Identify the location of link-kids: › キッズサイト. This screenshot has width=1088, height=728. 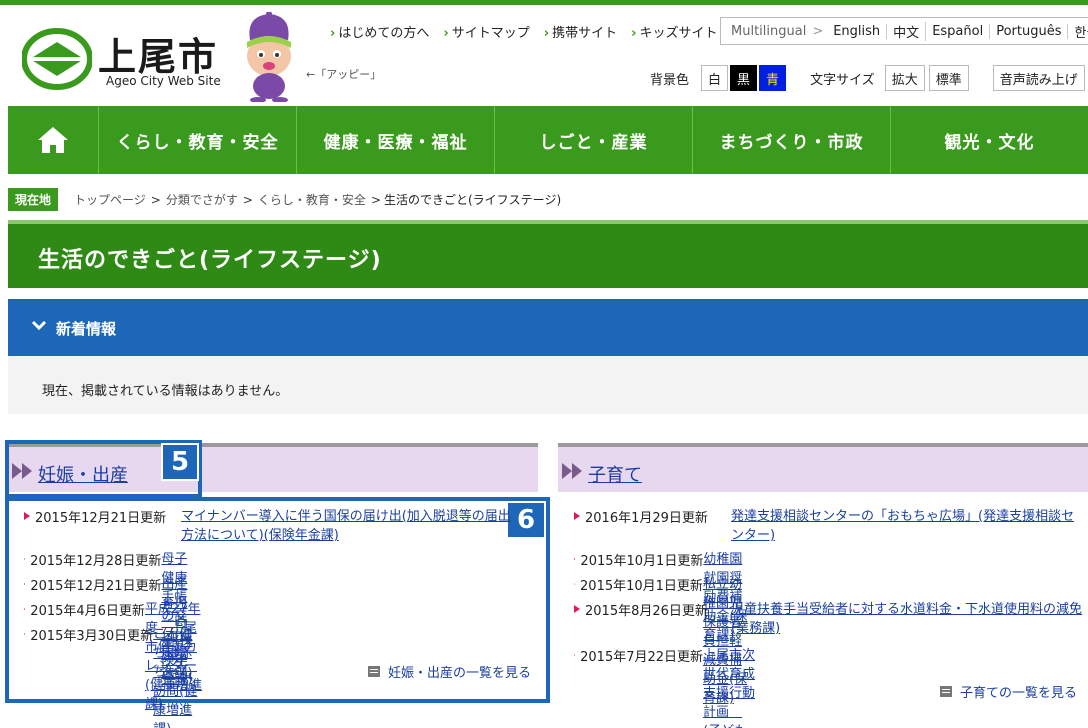
(674, 31).